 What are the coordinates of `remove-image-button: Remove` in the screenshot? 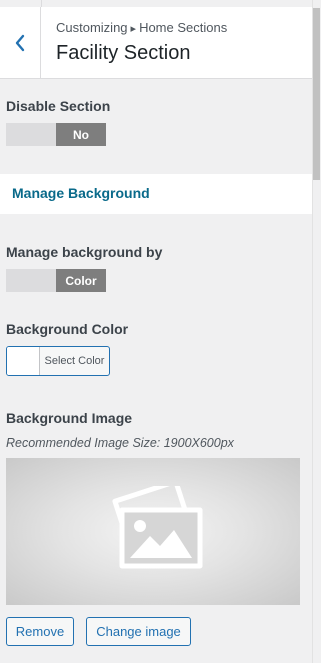 It's located at (40, 631).